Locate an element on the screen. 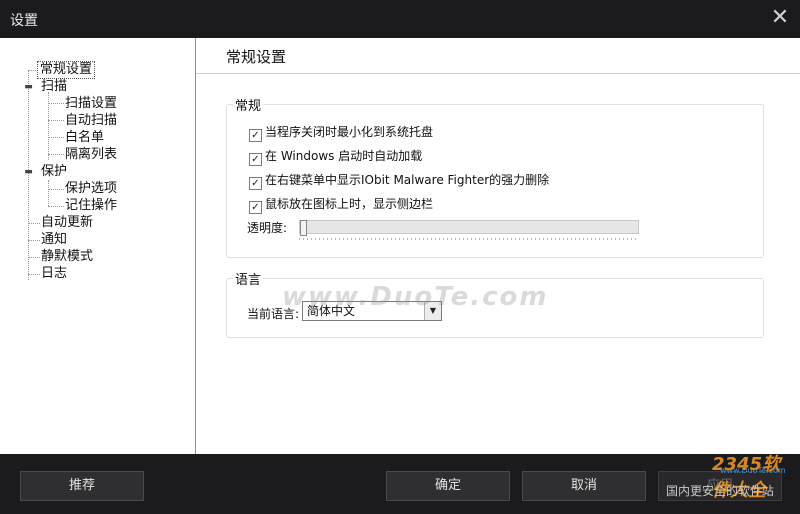 This screenshot has width=800, height=514. sidebar-item-quarantine: 隔离列表 is located at coordinates (91, 155).